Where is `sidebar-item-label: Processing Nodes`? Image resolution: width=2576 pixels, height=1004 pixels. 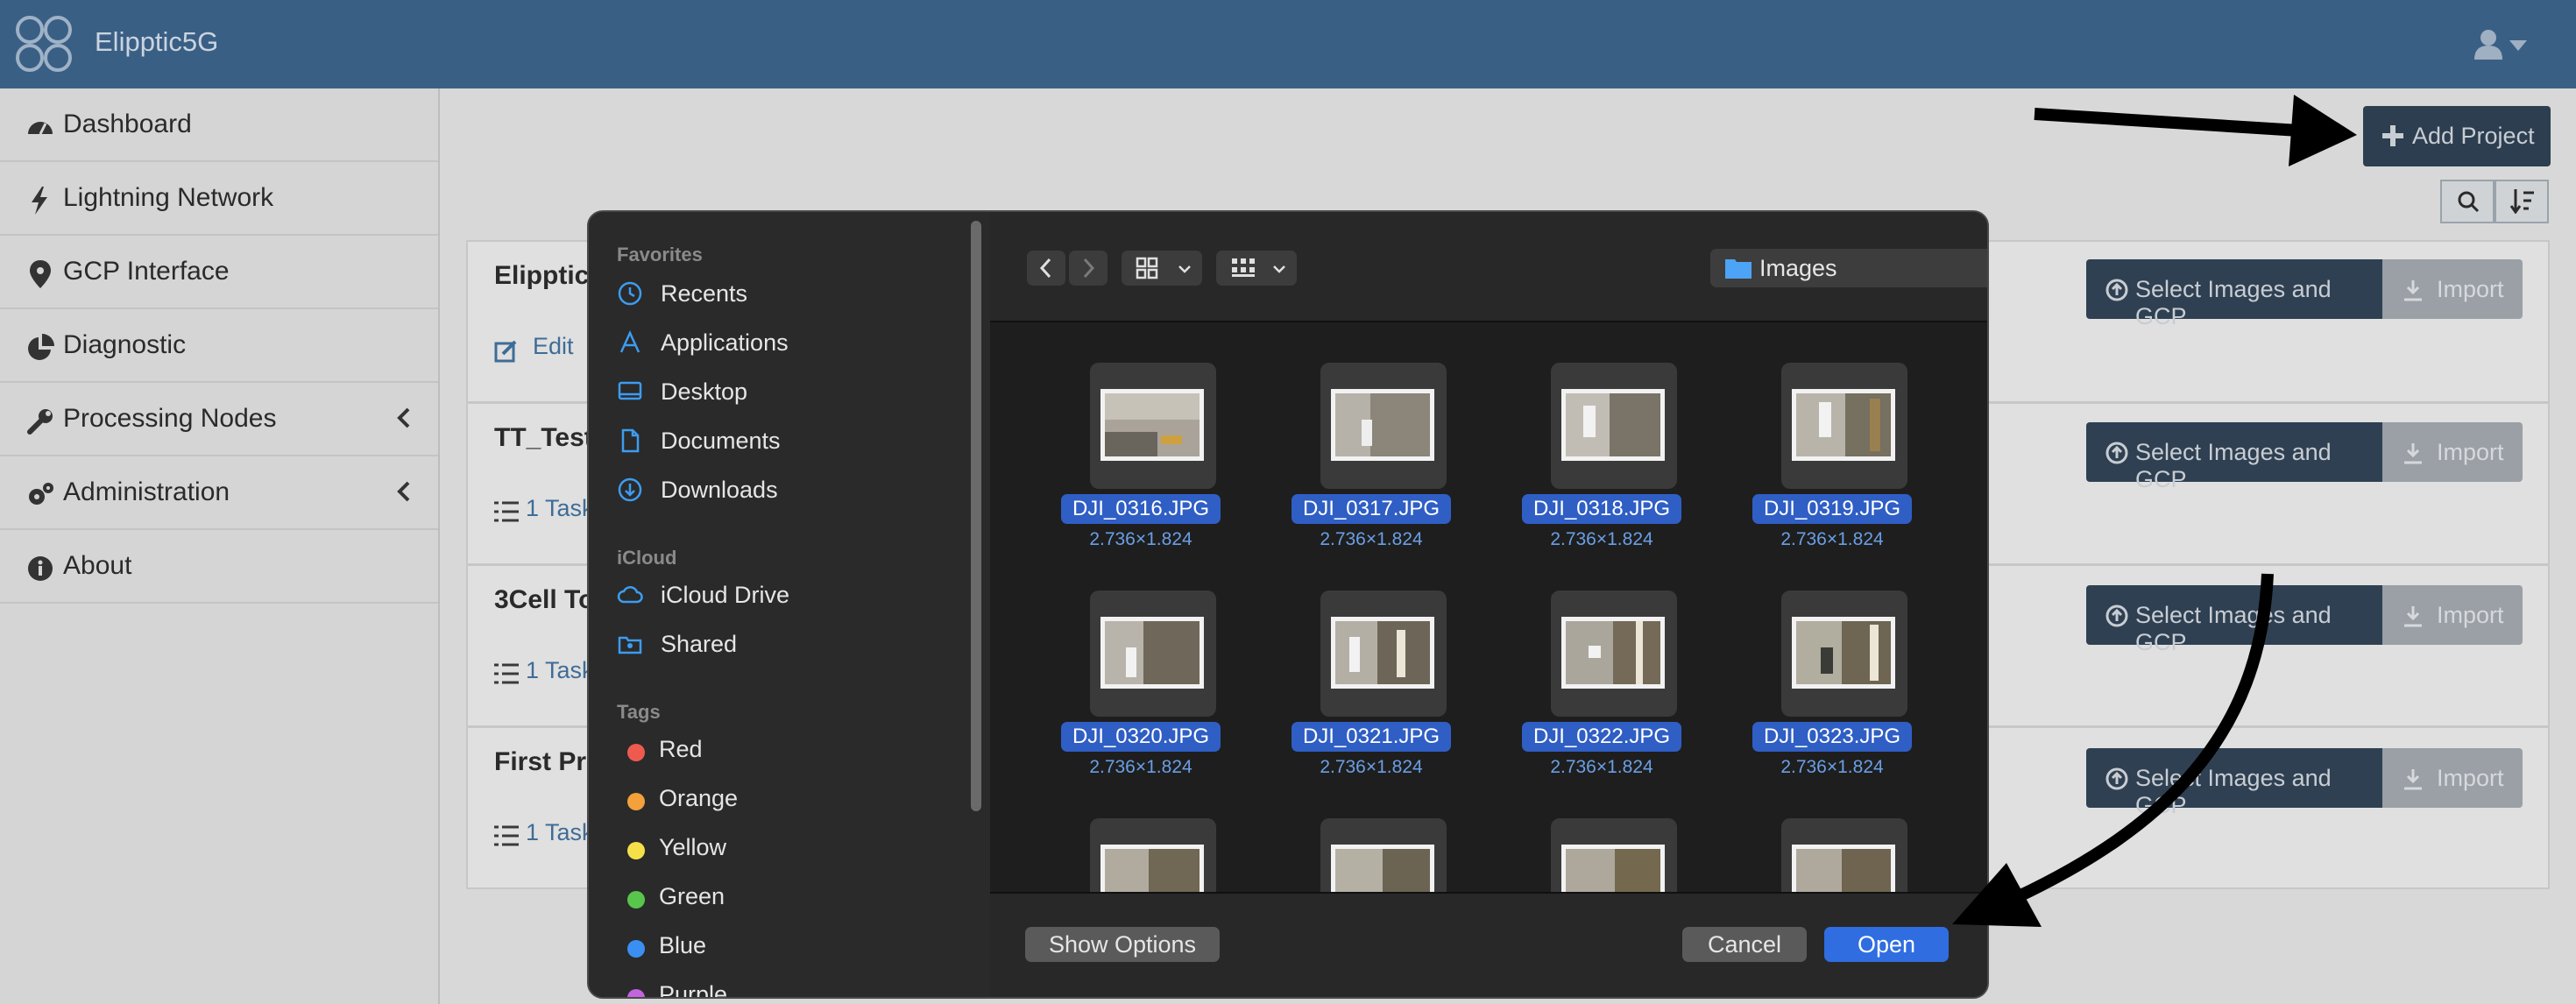
sidebar-item-label: Processing Nodes is located at coordinates (170, 419).